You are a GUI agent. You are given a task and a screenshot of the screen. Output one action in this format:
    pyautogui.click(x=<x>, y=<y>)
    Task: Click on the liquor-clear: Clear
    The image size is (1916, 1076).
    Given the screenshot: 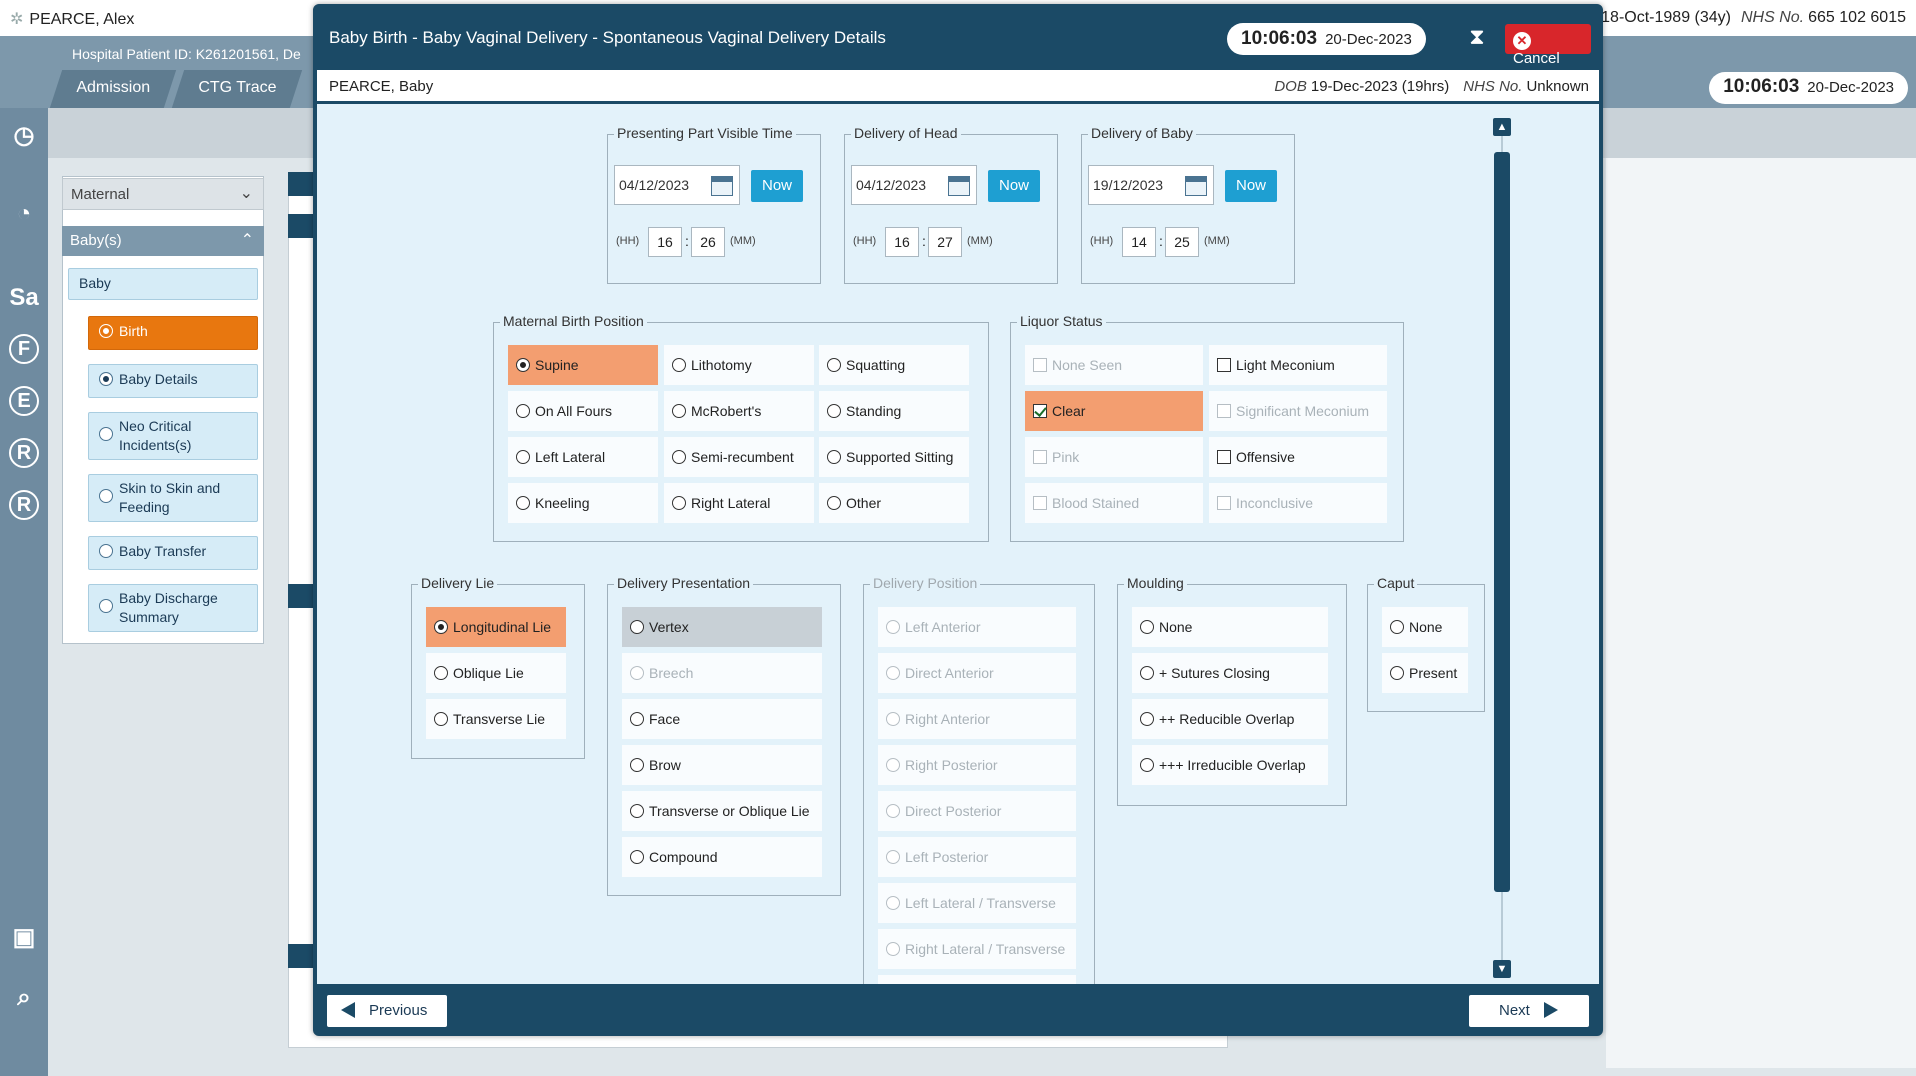 What is the action you would take?
    pyautogui.click(x=1114, y=411)
    